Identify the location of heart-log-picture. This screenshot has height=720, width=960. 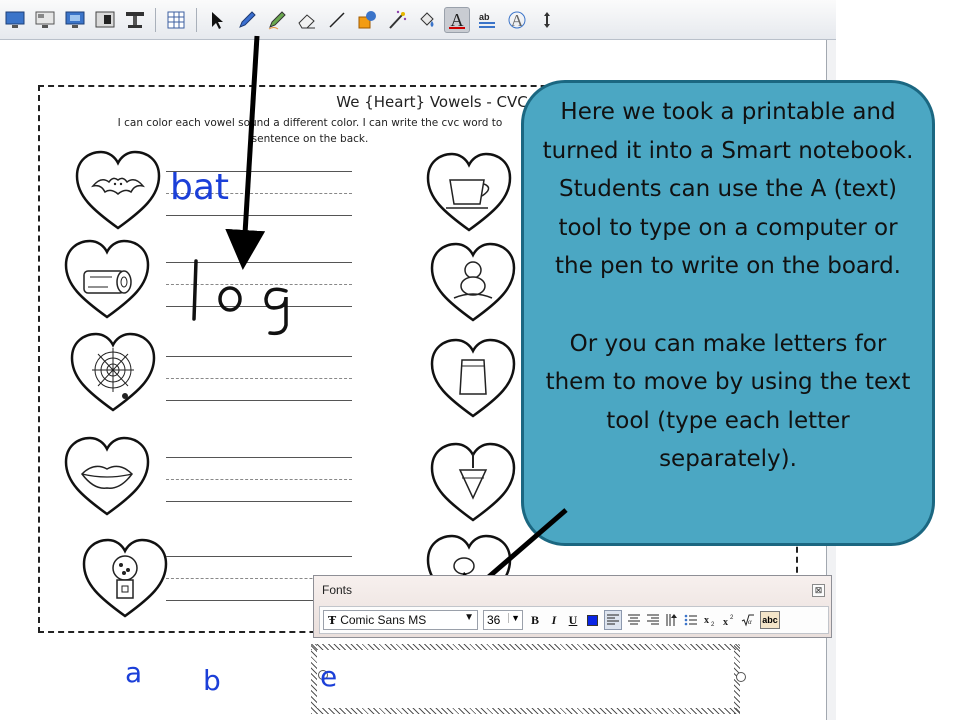
(107, 280).